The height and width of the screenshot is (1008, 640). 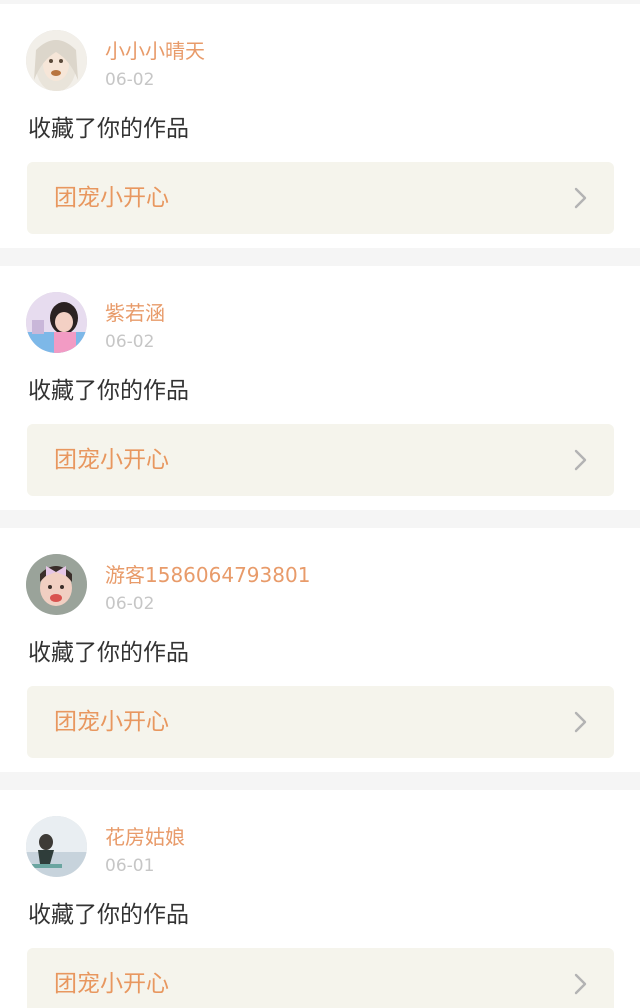 What do you see at coordinates (130, 866) in the screenshot?
I see `timestamp: 06-01` at bounding box center [130, 866].